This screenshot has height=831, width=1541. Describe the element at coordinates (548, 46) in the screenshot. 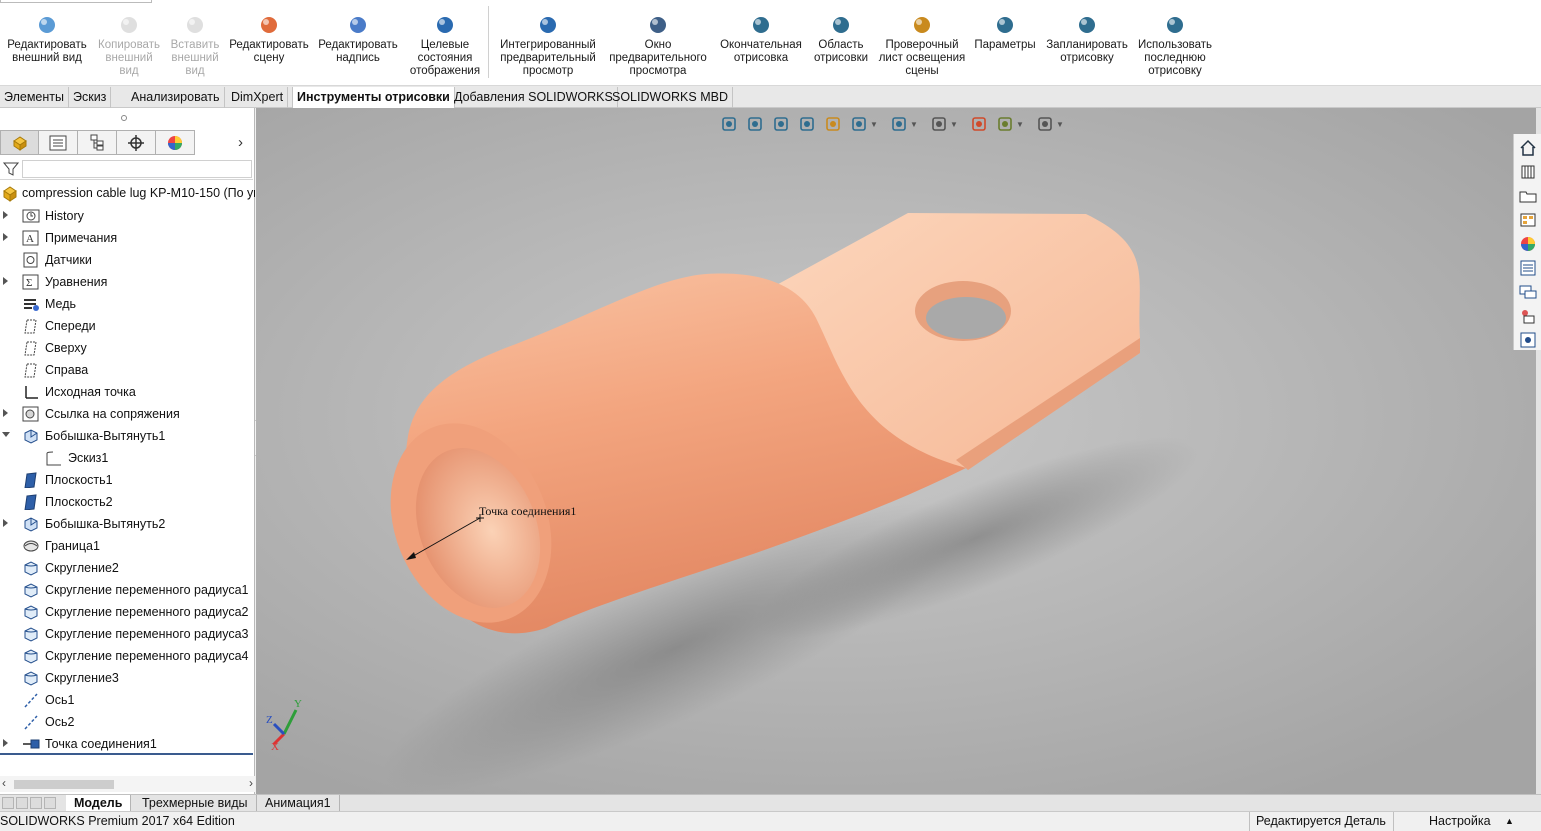

I see `ribbon-button-integrated-preview: Интегрированный предварительный просмотр` at that location.